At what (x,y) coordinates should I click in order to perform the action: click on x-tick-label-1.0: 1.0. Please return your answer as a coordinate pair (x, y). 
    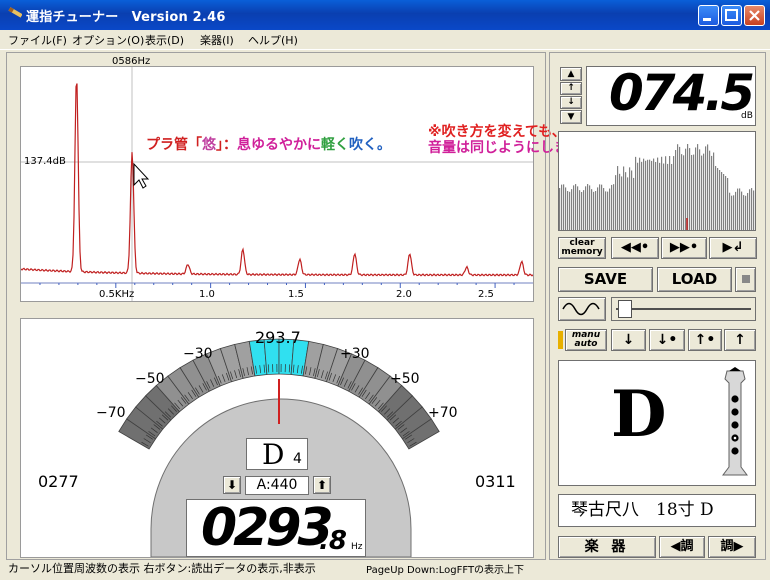
    Looking at the image, I should click on (207, 294).